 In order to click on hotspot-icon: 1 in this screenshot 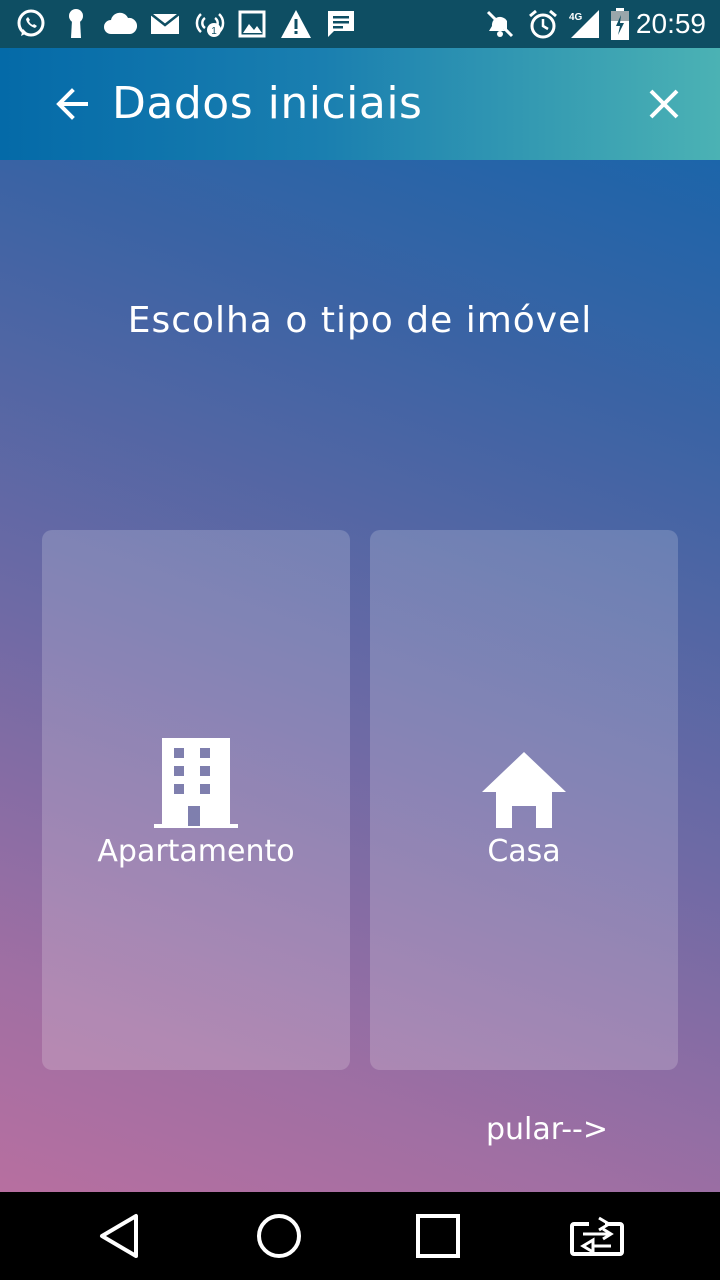, I will do `click(210, 24)`.